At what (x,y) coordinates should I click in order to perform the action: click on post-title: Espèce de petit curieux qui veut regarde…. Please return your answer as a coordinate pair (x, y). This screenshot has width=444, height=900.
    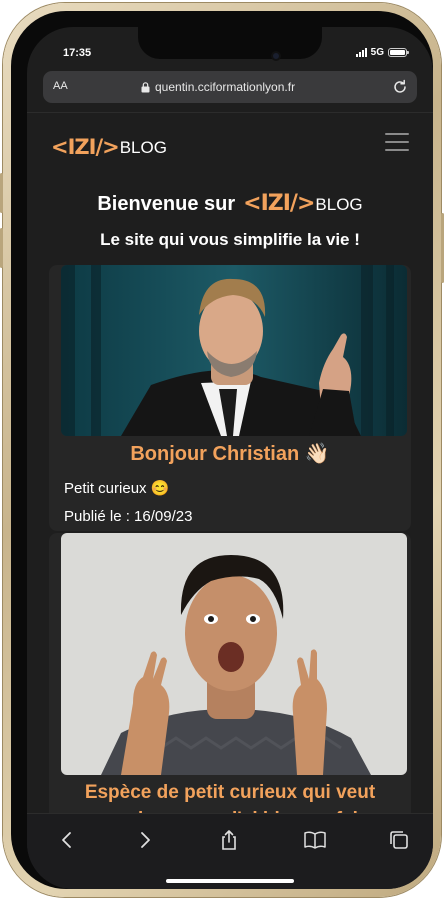
    Looking at the image, I should click on (230, 796).